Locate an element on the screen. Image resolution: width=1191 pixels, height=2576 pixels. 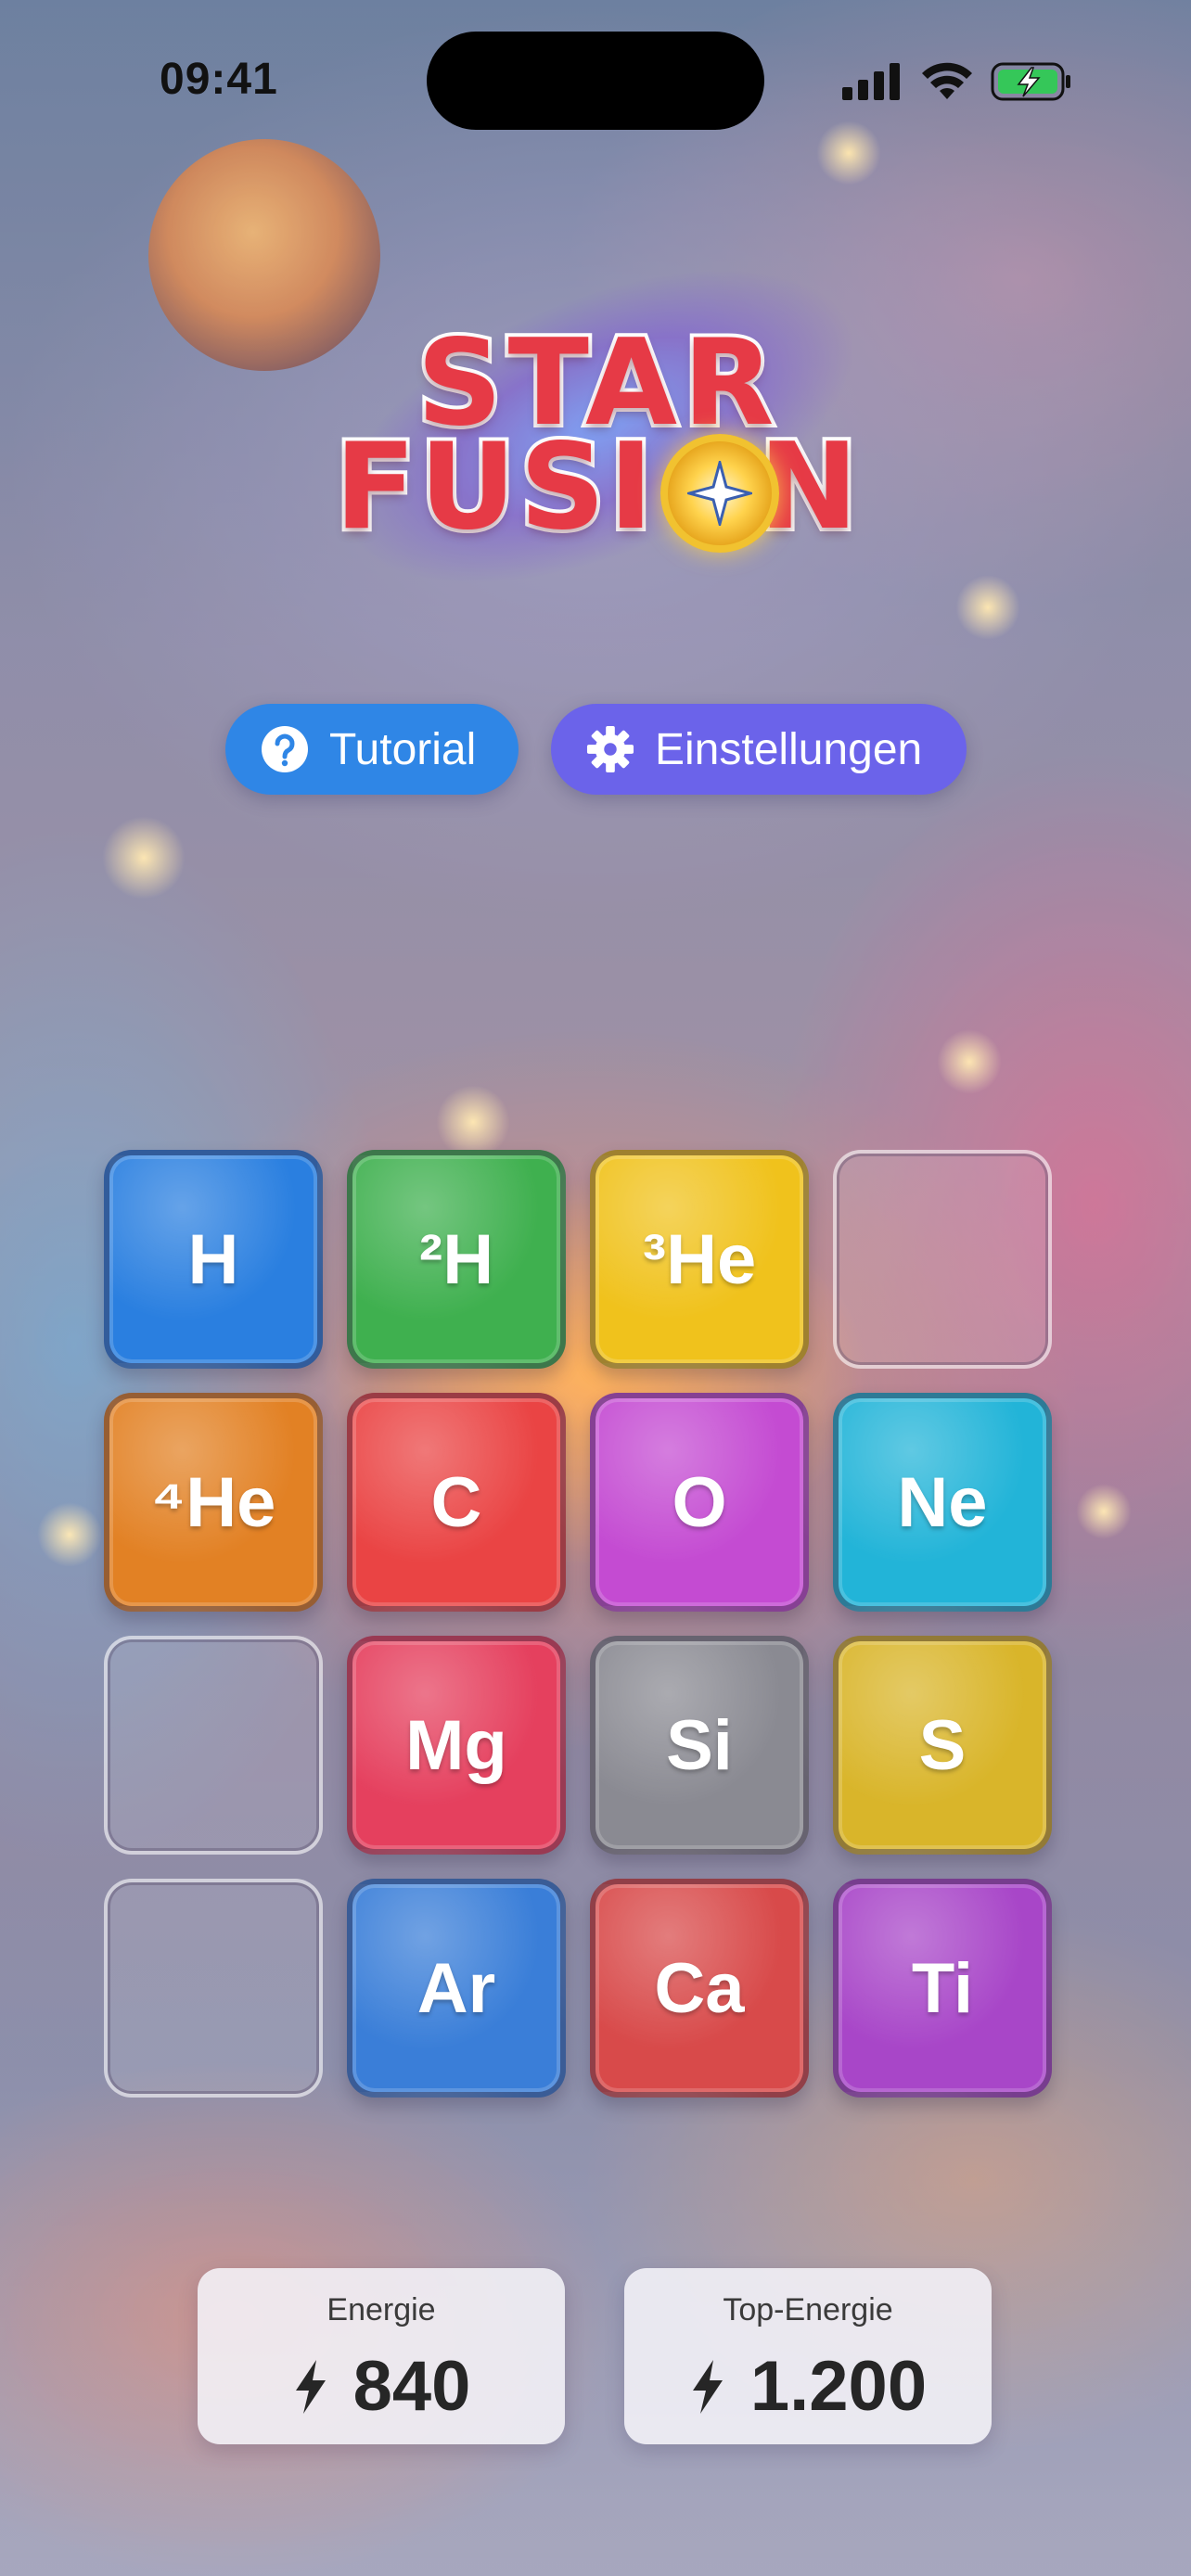
element-tile: H is located at coordinates (213, 1259).